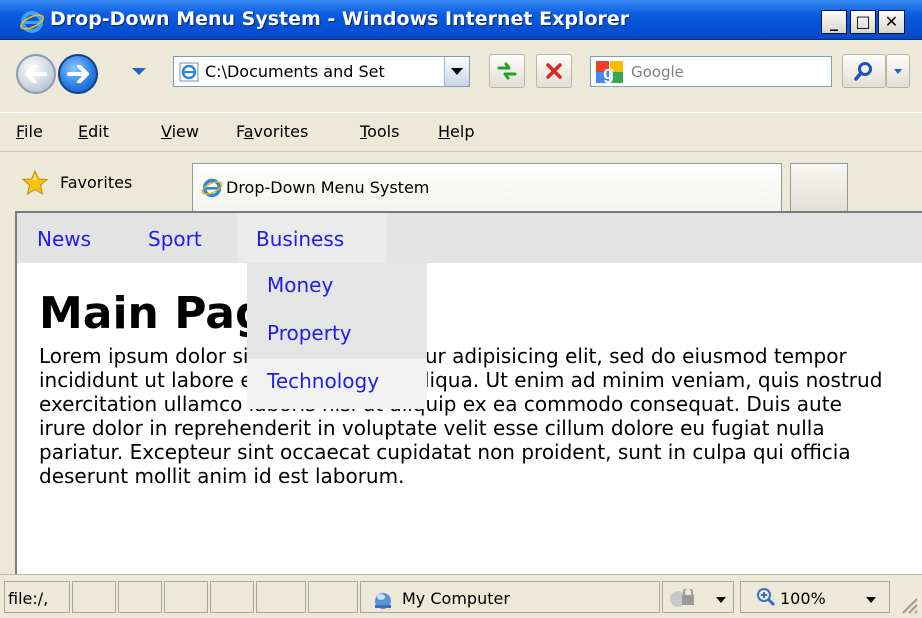 Image resolution: width=922 pixels, height=618 pixels. Describe the element at coordinates (323, 381) in the screenshot. I see `dropdown-item-label: Technology` at that location.